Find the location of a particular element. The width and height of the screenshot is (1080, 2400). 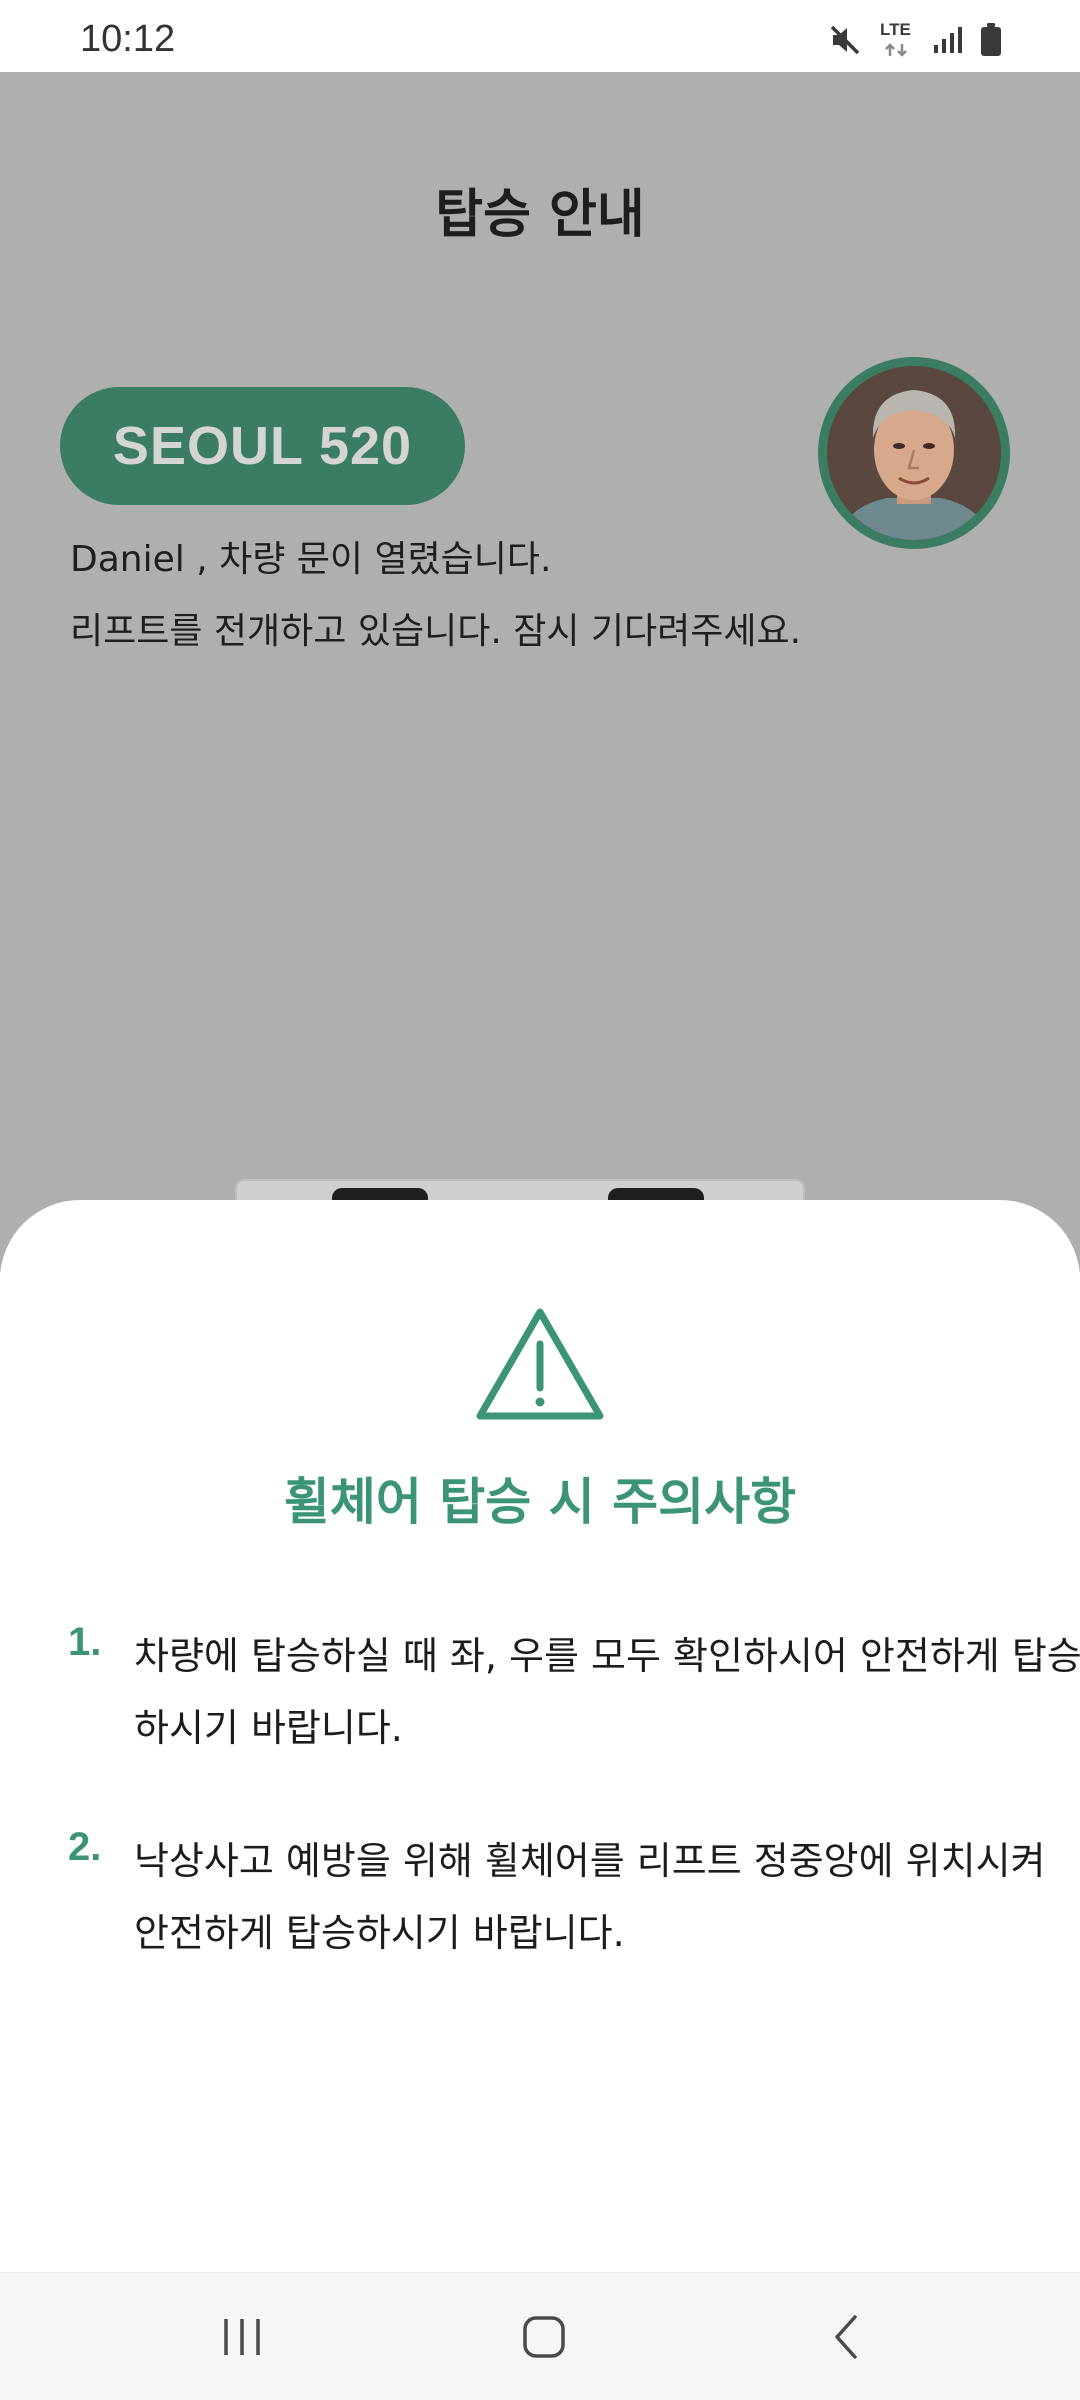

status-time: 10:12 is located at coordinates (128, 39).